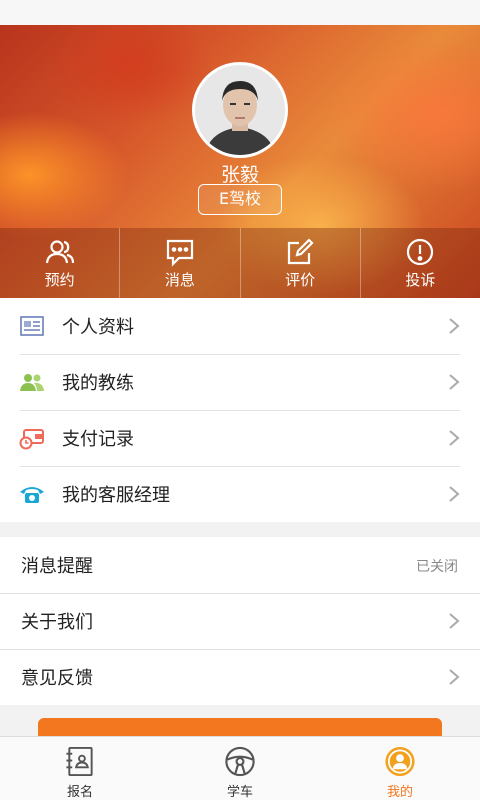 The height and width of the screenshot is (800, 480). I want to click on phone-icon, so click(32, 494).